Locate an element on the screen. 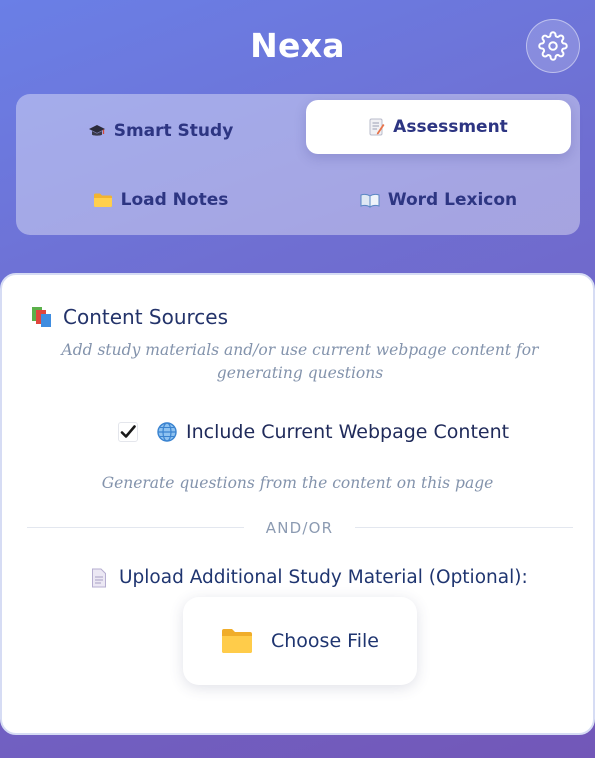 Image resolution: width=595 pixels, height=758 pixels. books-icon is located at coordinates (42, 317).